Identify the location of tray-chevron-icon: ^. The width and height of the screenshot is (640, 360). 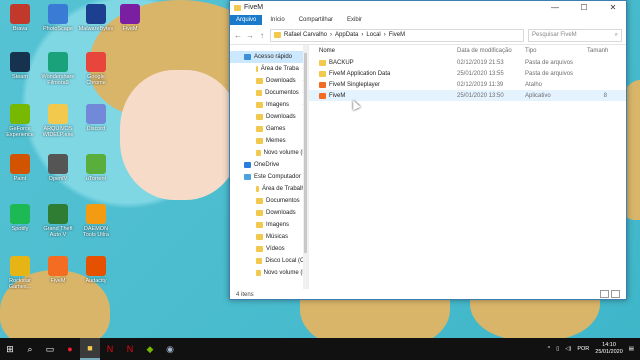
(549, 349).